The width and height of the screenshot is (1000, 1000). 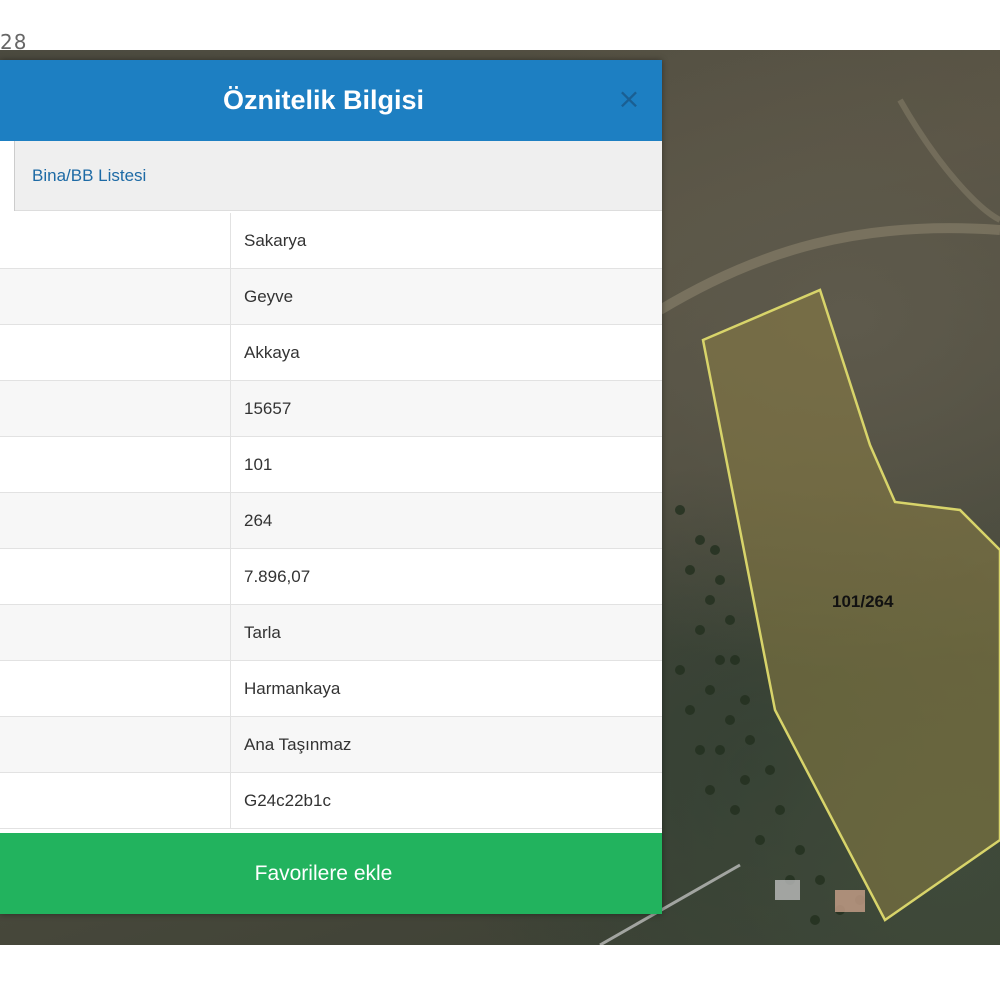 I want to click on value-cell: G24c22b1c, so click(x=287, y=800).